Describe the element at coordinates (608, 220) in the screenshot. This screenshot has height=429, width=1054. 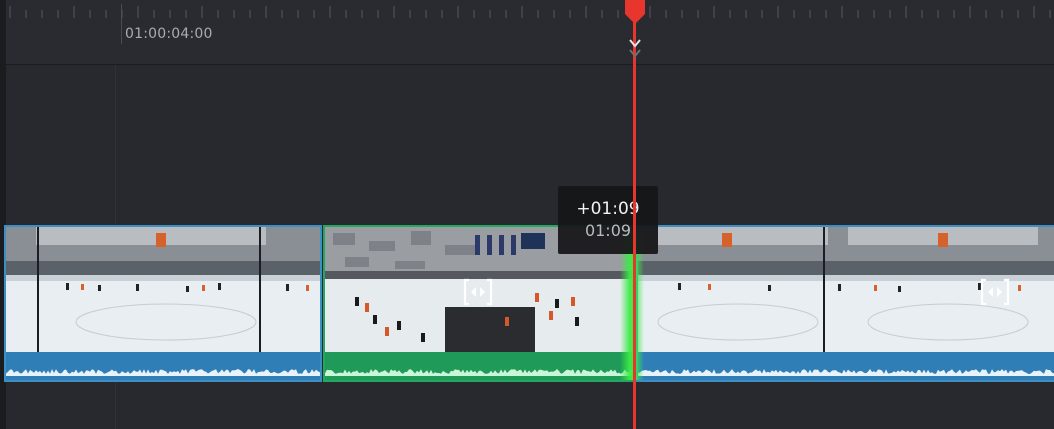
I see `trim-offset-tooltip: +01:09 01:09` at that location.